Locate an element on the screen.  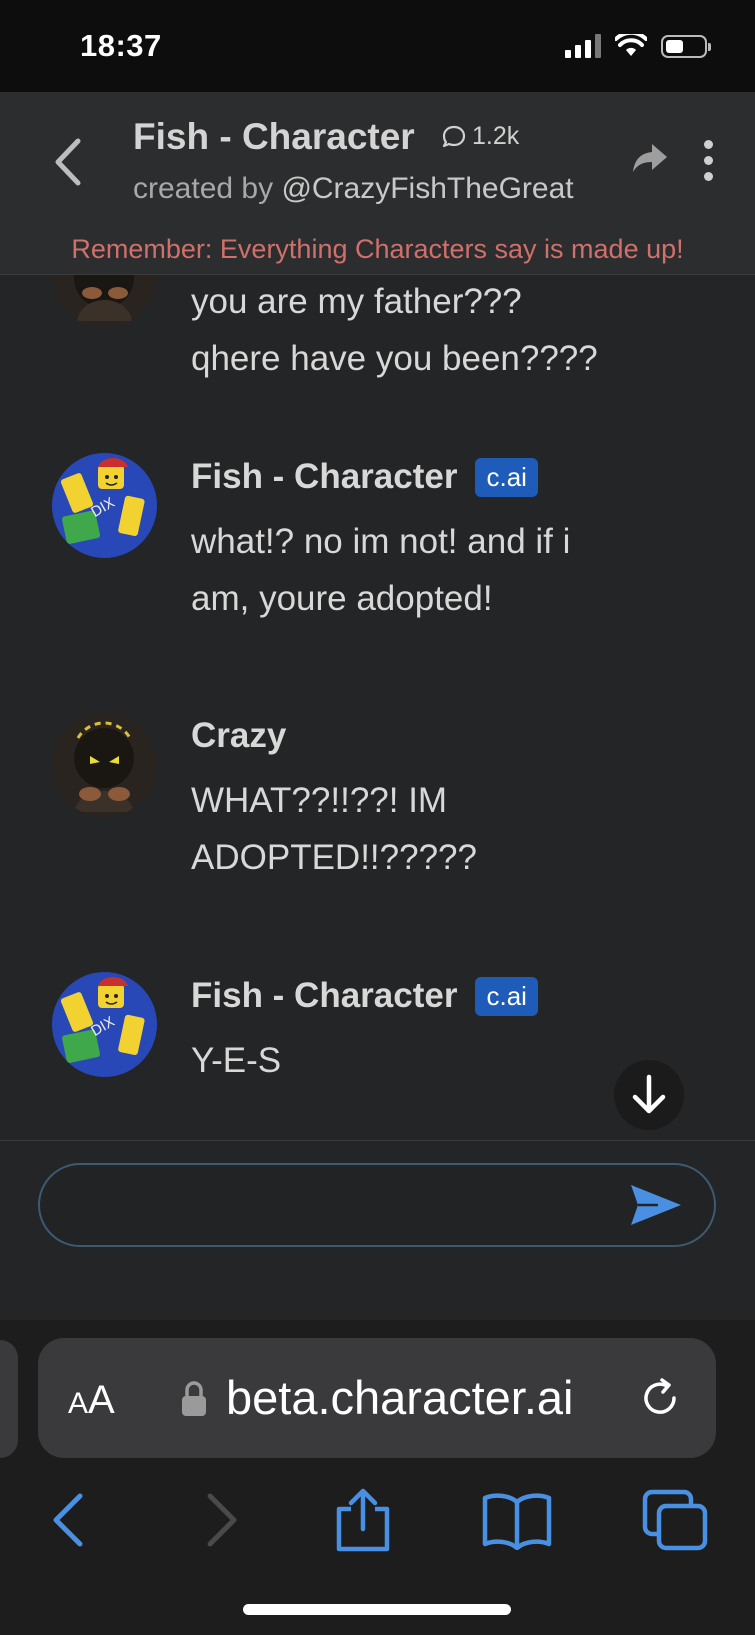
status-bar: 18:37 is located at coordinates (377, 46).